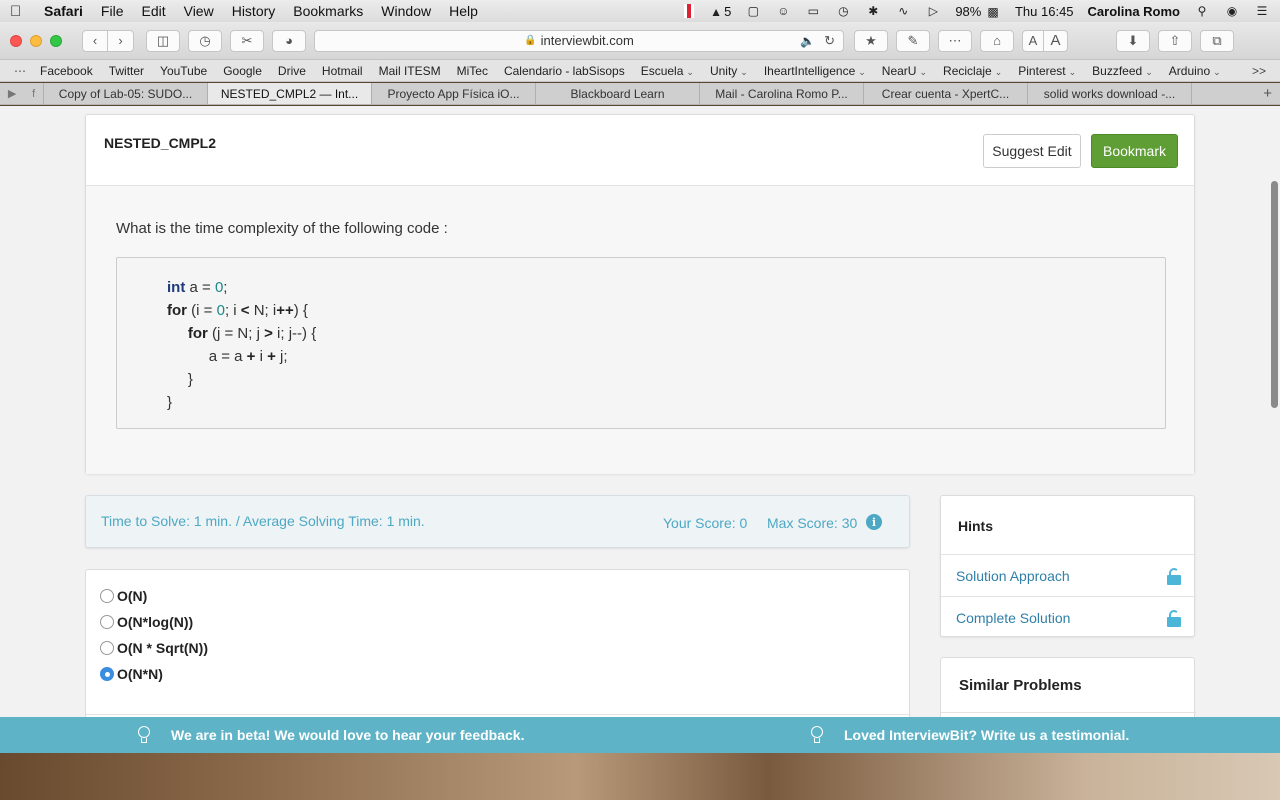 The height and width of the screenshot is (800, 1280). What do you see at coordinates (1033, 40) in the screenshot?
I see `text-smaller-button: A` at bounding box center [1033, 40].